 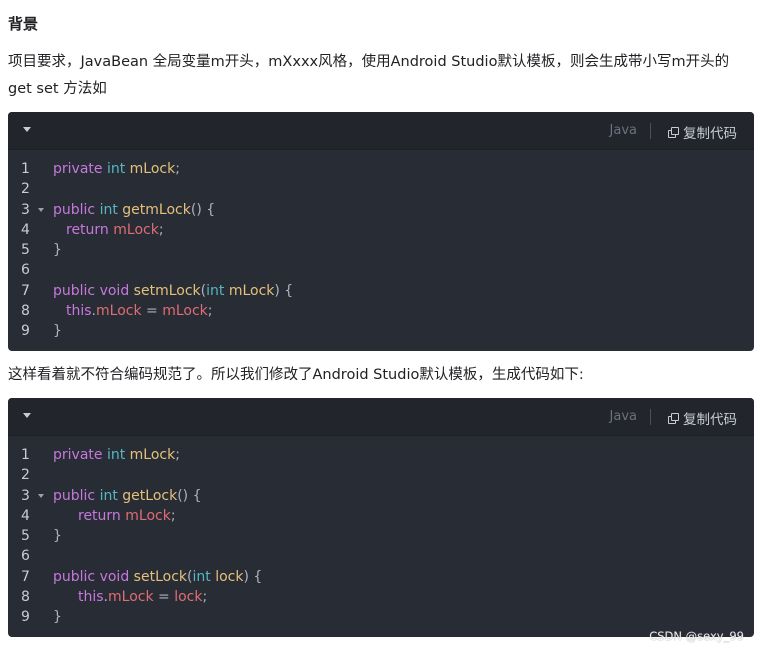 I want to click on intro-line-2: get set 方法如, so click(x=57, y=89).